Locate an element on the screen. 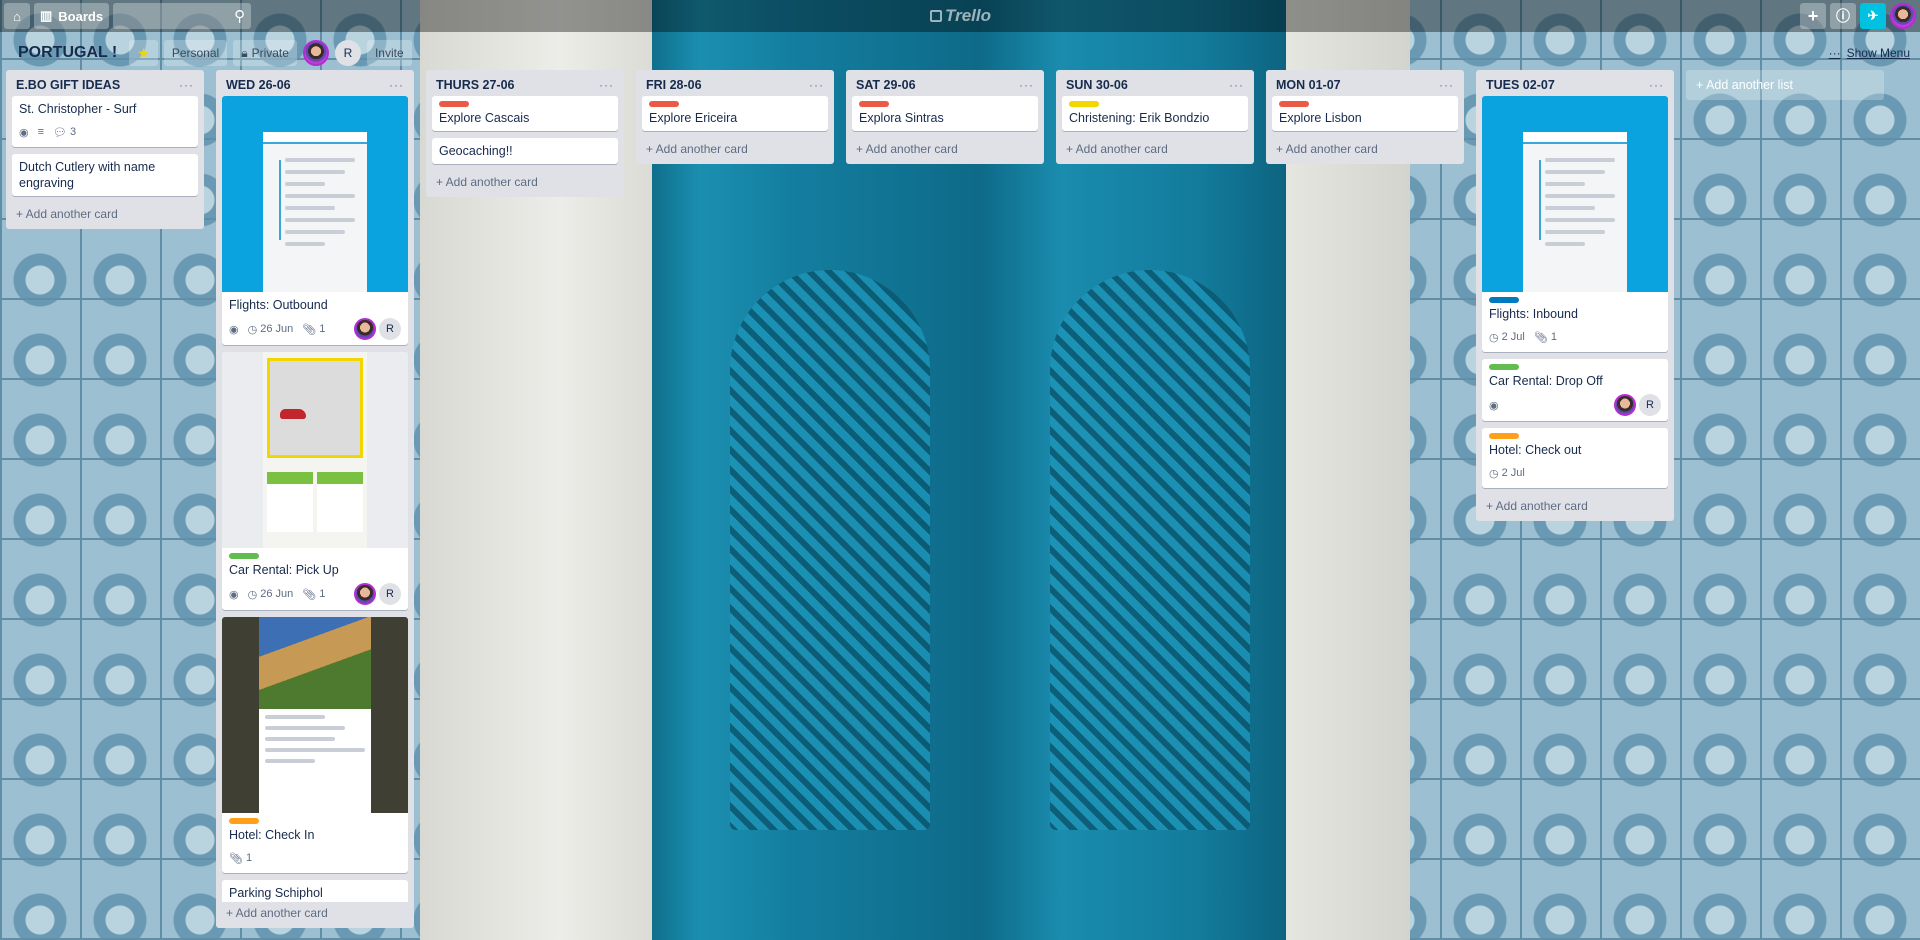 This screenshot has width=1920, height=940. list-title: E.BO GIFT IDEAS is located at coordinates (68, 85).